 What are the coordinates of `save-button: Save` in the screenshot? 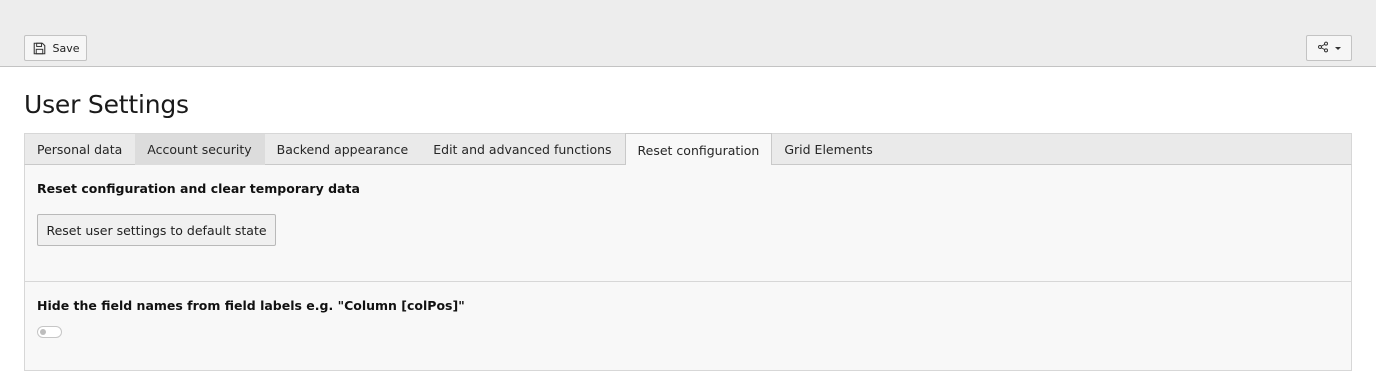 It's located at (55, 48).